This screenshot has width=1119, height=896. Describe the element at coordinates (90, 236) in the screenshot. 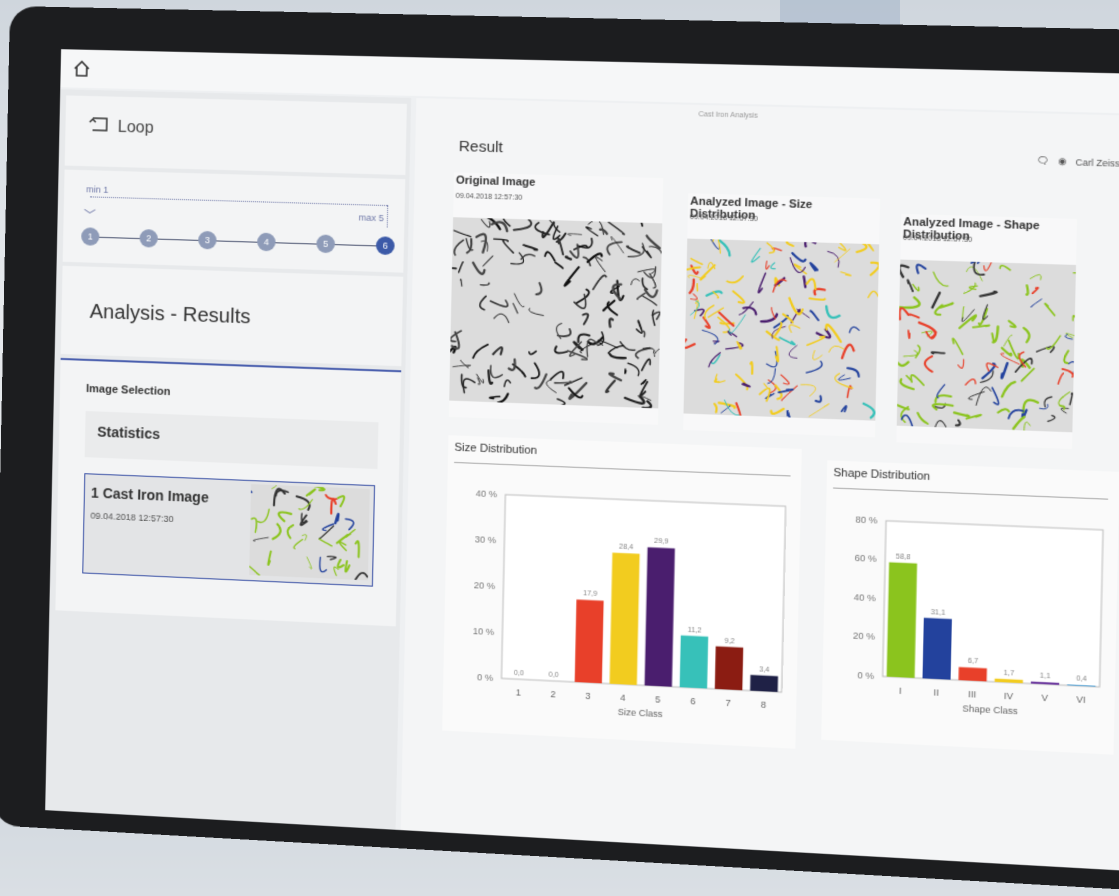

I see `step-1: 1` at that location.